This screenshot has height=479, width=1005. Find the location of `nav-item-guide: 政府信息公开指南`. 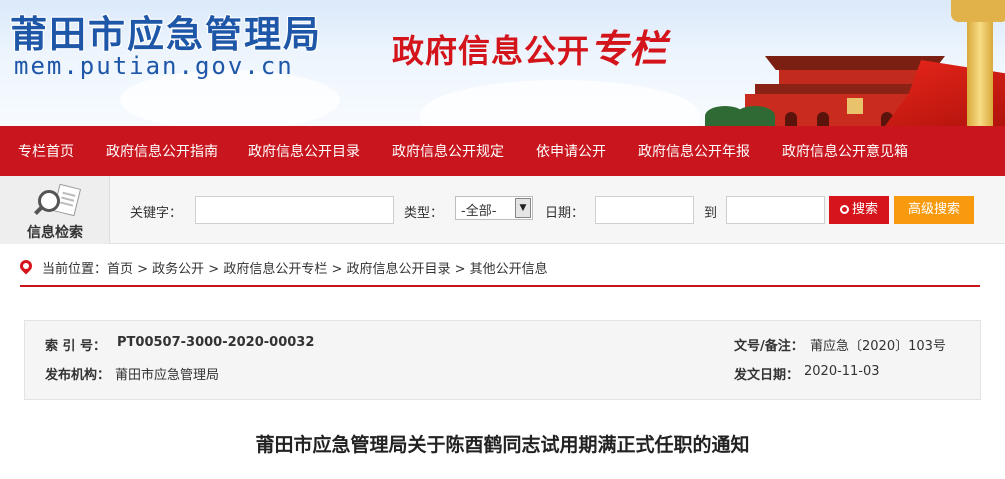

nav-item-guide: 政府信息公开指南 is located at coordinates (162, 151).